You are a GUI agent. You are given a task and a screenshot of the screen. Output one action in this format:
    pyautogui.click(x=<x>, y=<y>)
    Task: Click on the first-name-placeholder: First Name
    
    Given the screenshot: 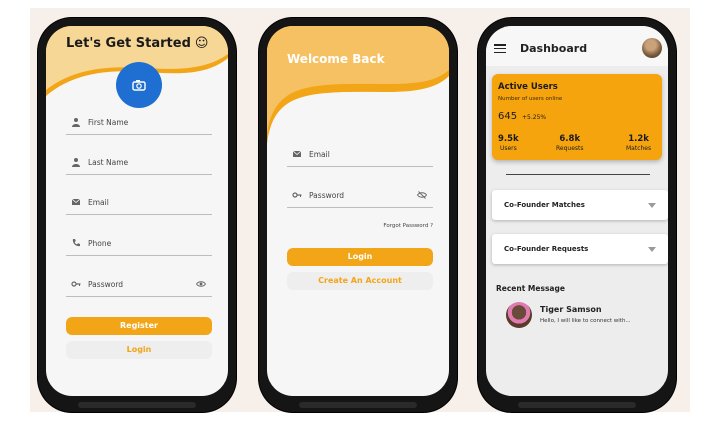 What is the action you would take?
    pyautogui.click(x=108, y=122)
    